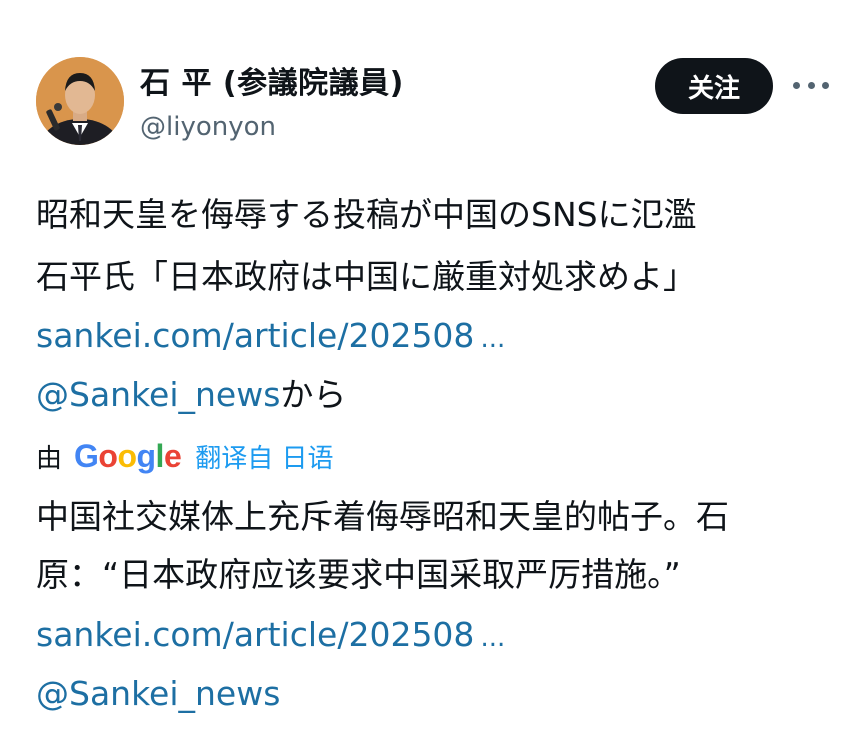  Describe the element at coordinates (358, 574) in the screenshot. I see `translated-text-line-2: 原：“日本政府应该要求中国采取严厉措施。”` at that location.